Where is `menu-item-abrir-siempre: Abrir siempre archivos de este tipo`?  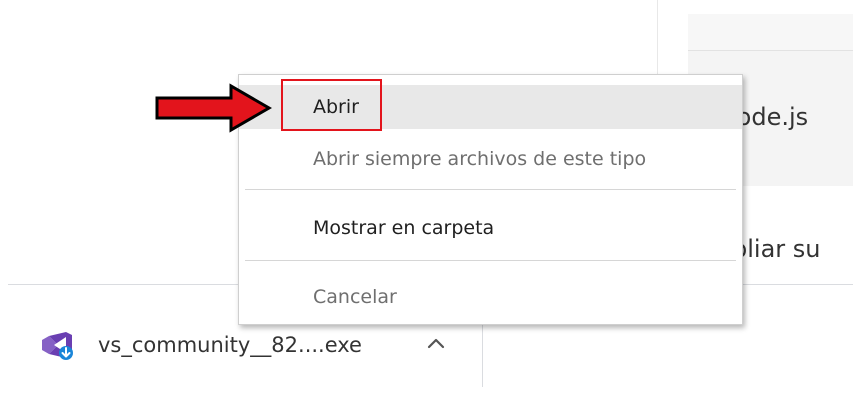 menu-item-abrir-siempre: Abrir siempre archivos de este tipo is located at coordinates (490, 159).